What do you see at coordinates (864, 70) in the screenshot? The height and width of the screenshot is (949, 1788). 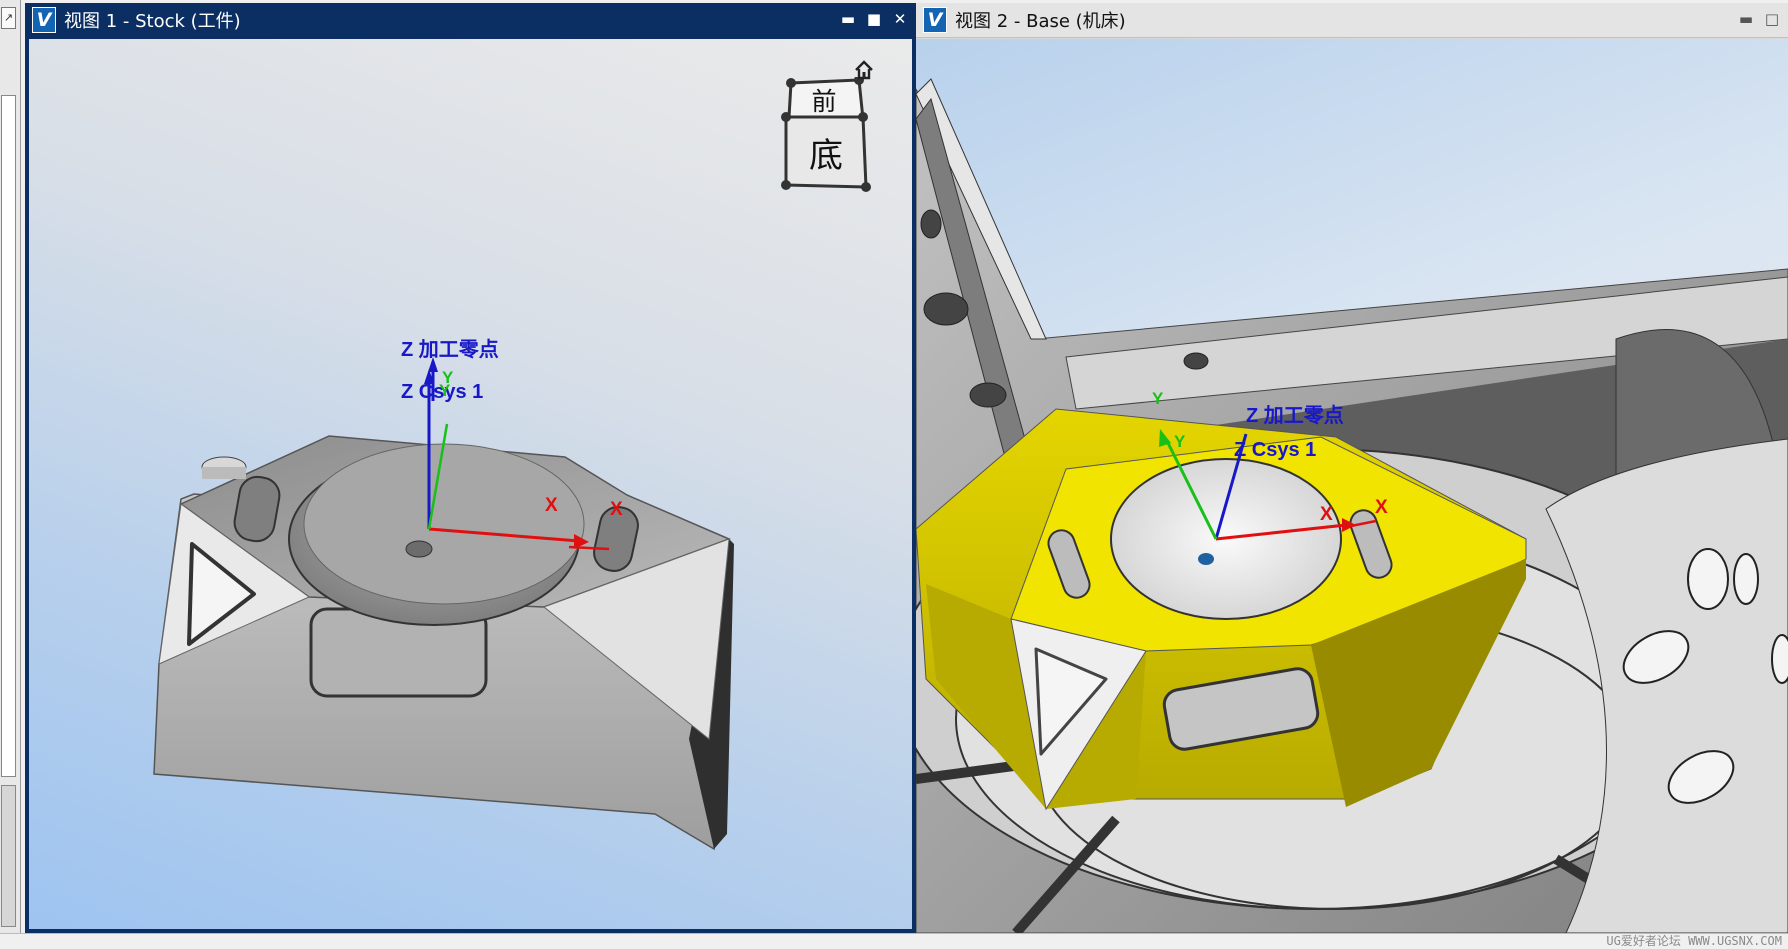 I see `home-icon` at bounding box center [864, 70].